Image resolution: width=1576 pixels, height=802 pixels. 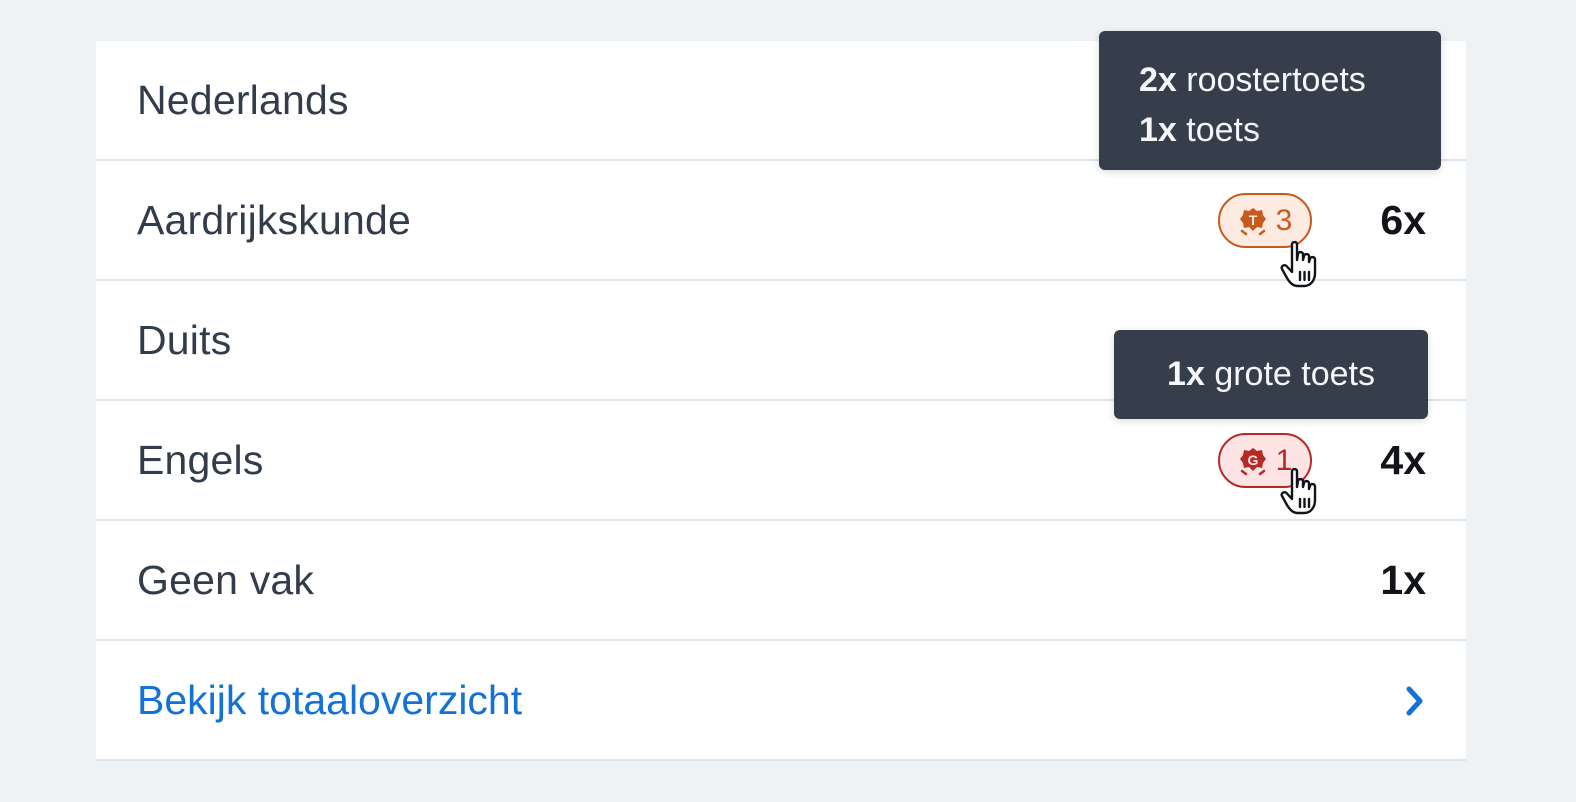 I want to click on subject-count: 4x, so click(x=1403, y=459).